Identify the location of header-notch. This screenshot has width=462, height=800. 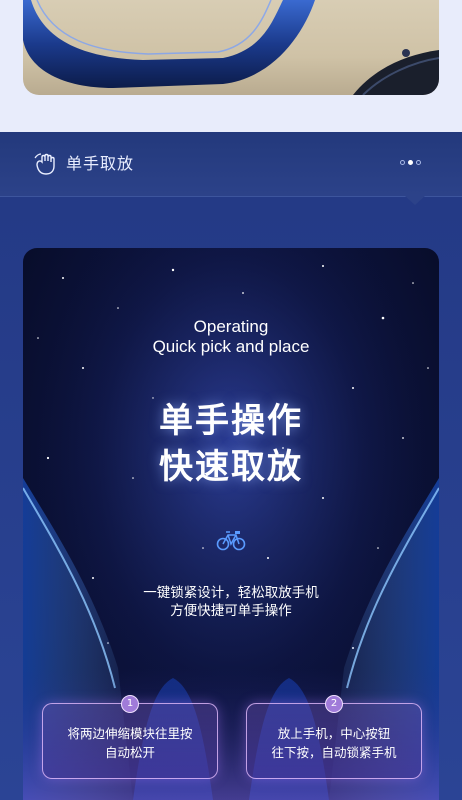
(415, 200).